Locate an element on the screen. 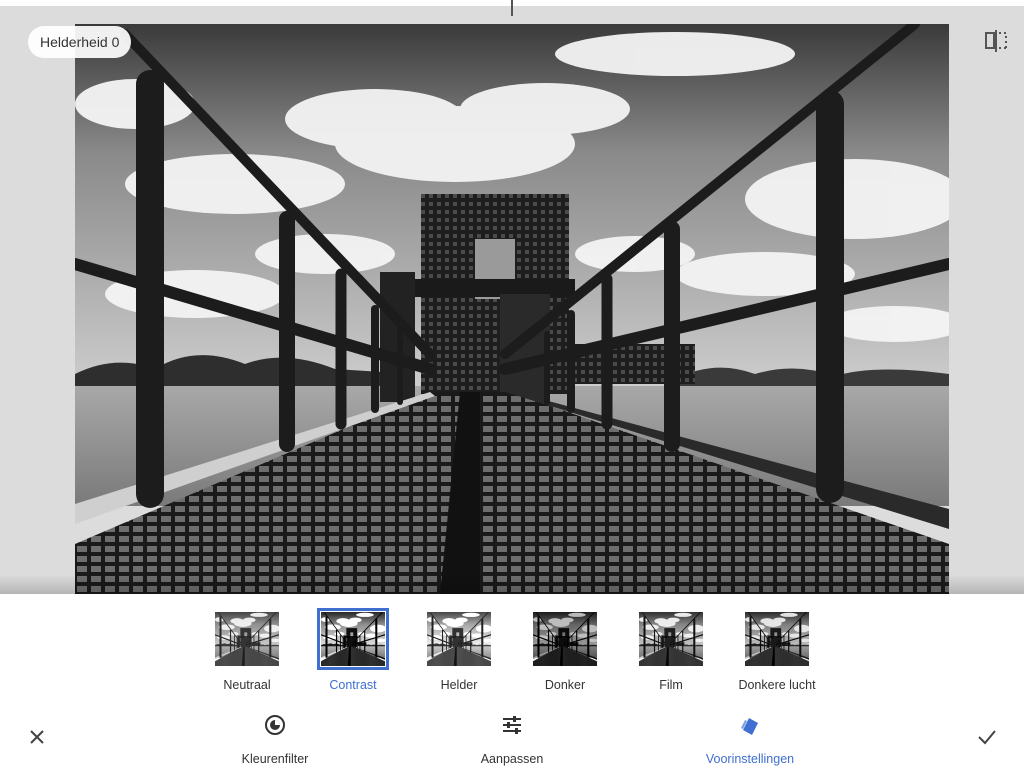 Image resolution: width=1024 pixels, height=768 pixels. apply-button is located at coordinates (987, 737).